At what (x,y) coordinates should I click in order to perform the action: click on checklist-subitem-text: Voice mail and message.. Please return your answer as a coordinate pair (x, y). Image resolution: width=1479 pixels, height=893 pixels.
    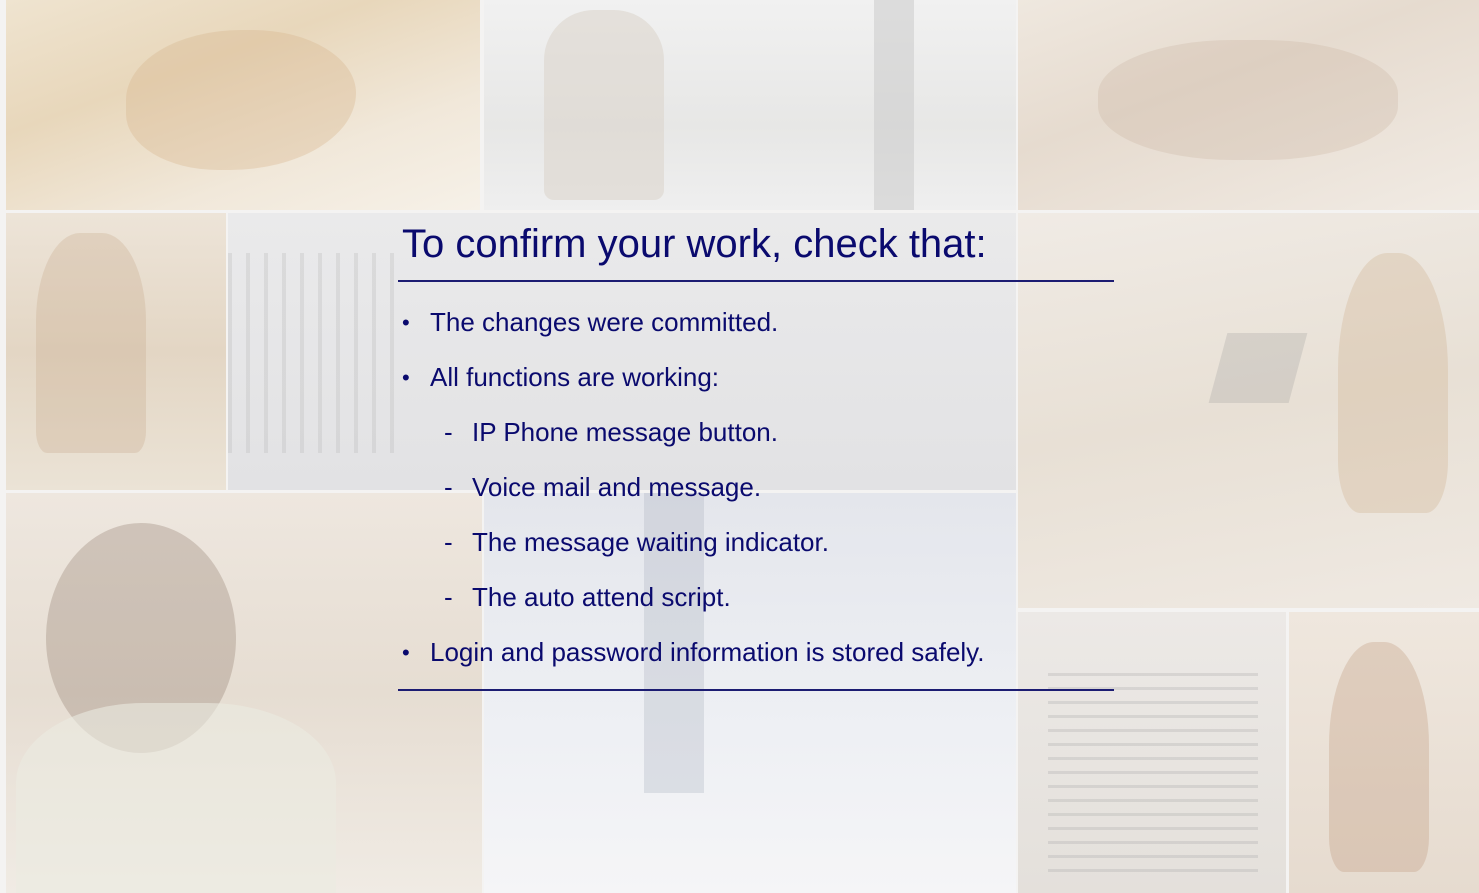
    Looking at the image, I should click on (617, 487).